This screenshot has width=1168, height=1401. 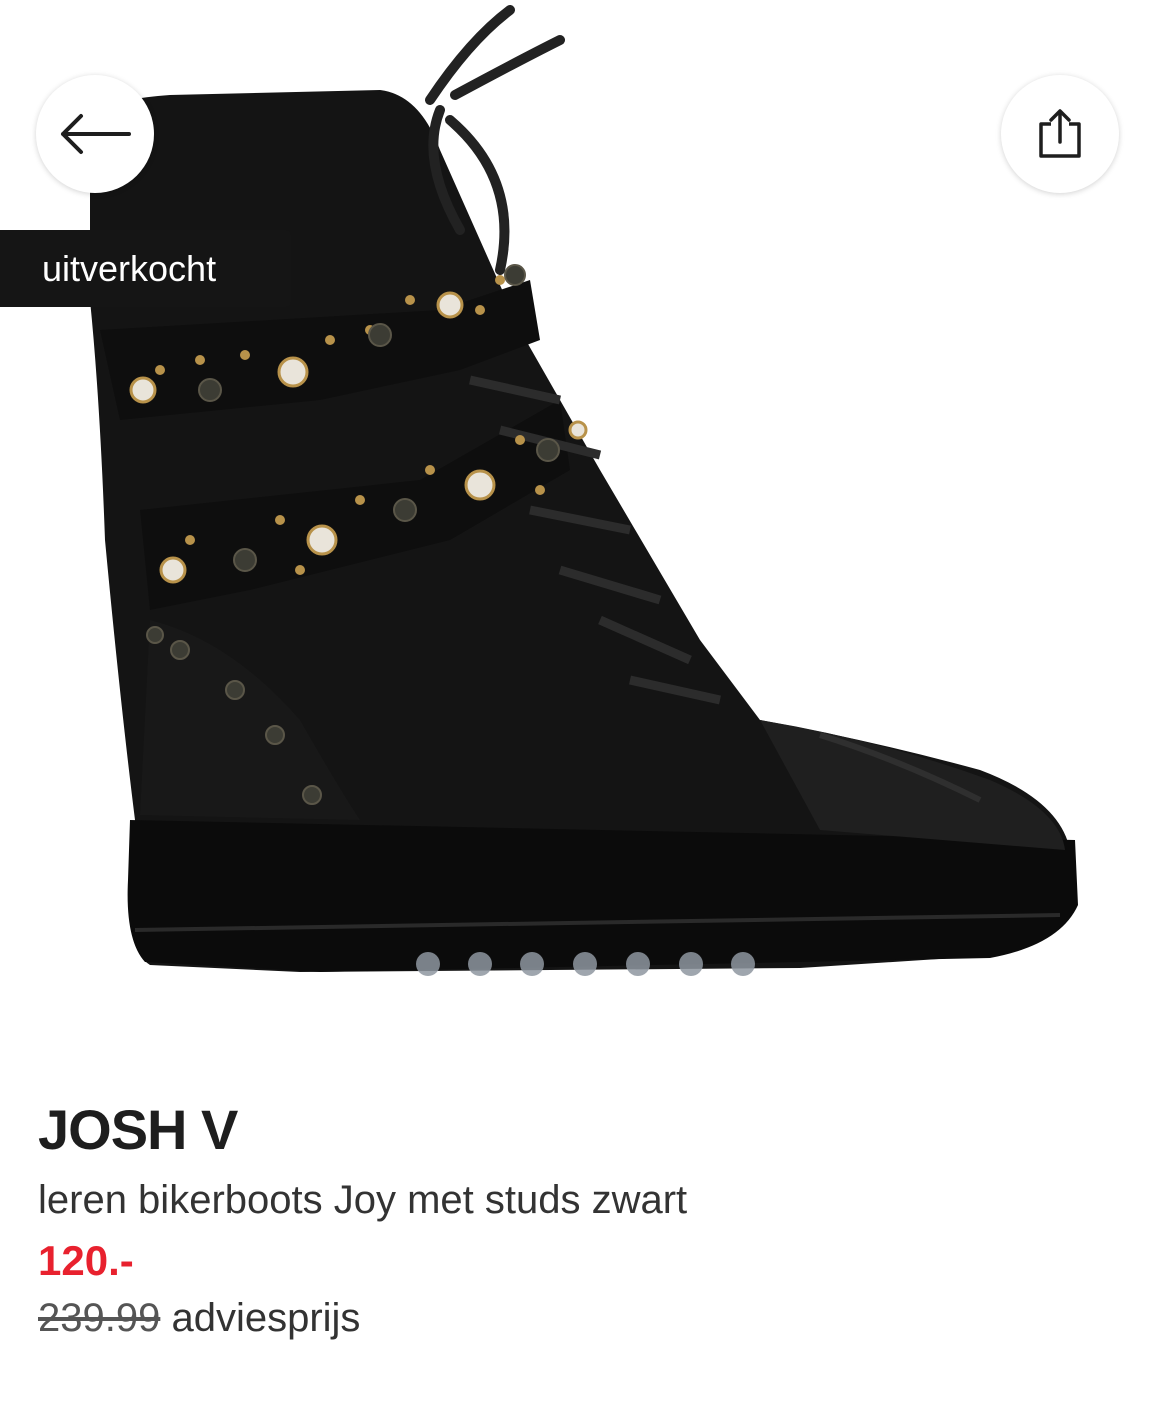 What do you see at coordinates (86, 1260) in the screenshot?
I see `product-price: 120.-` at bounding box center [86, 1260].